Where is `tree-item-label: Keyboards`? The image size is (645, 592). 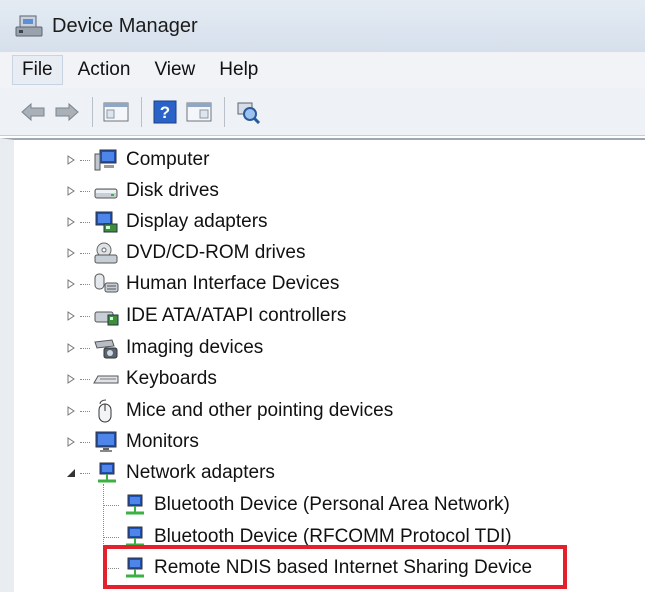
tree-item-label: Keyboards is located at coordinates (171, 378).